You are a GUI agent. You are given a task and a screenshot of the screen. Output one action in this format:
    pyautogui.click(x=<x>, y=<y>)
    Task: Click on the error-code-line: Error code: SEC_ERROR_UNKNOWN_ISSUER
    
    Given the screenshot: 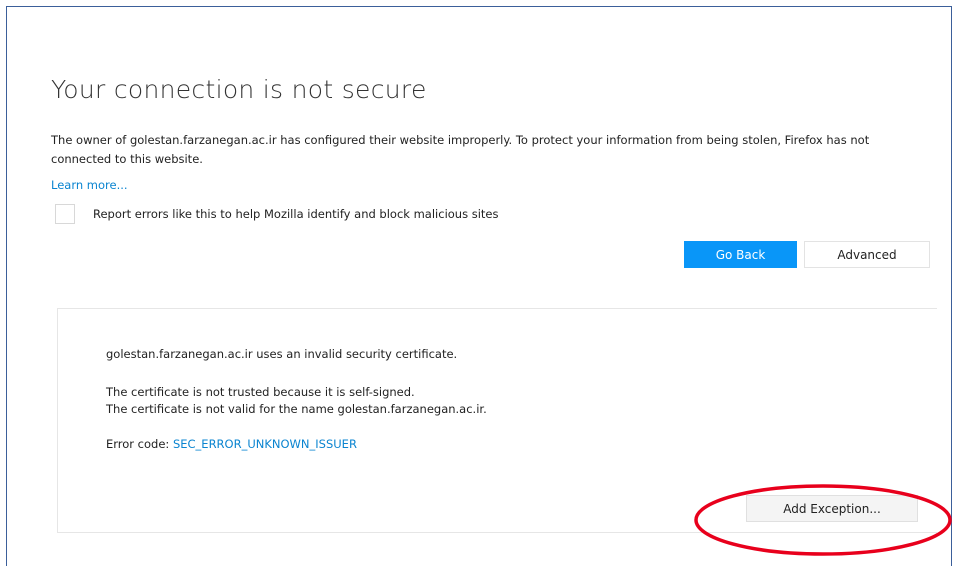 What is the action you would take?
    pyautogui.click(x=231, y=444)
    